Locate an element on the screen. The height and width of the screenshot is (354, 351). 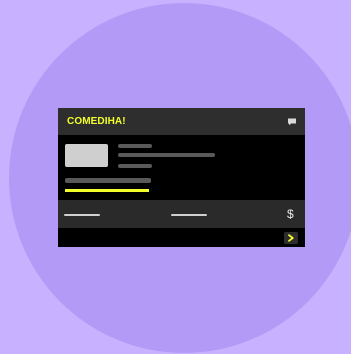
currency-icon: $ is located at coordinates (290, 214).